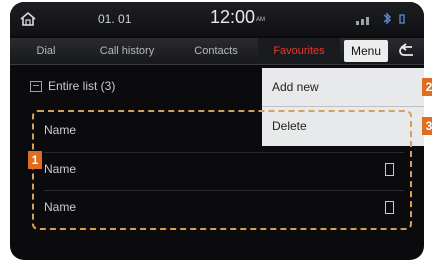 The height and width of the screenshot is (262, 432). Describe the element at coordinates (233, 17) in the screenshot. I see `status-time: 12:00` at that location.